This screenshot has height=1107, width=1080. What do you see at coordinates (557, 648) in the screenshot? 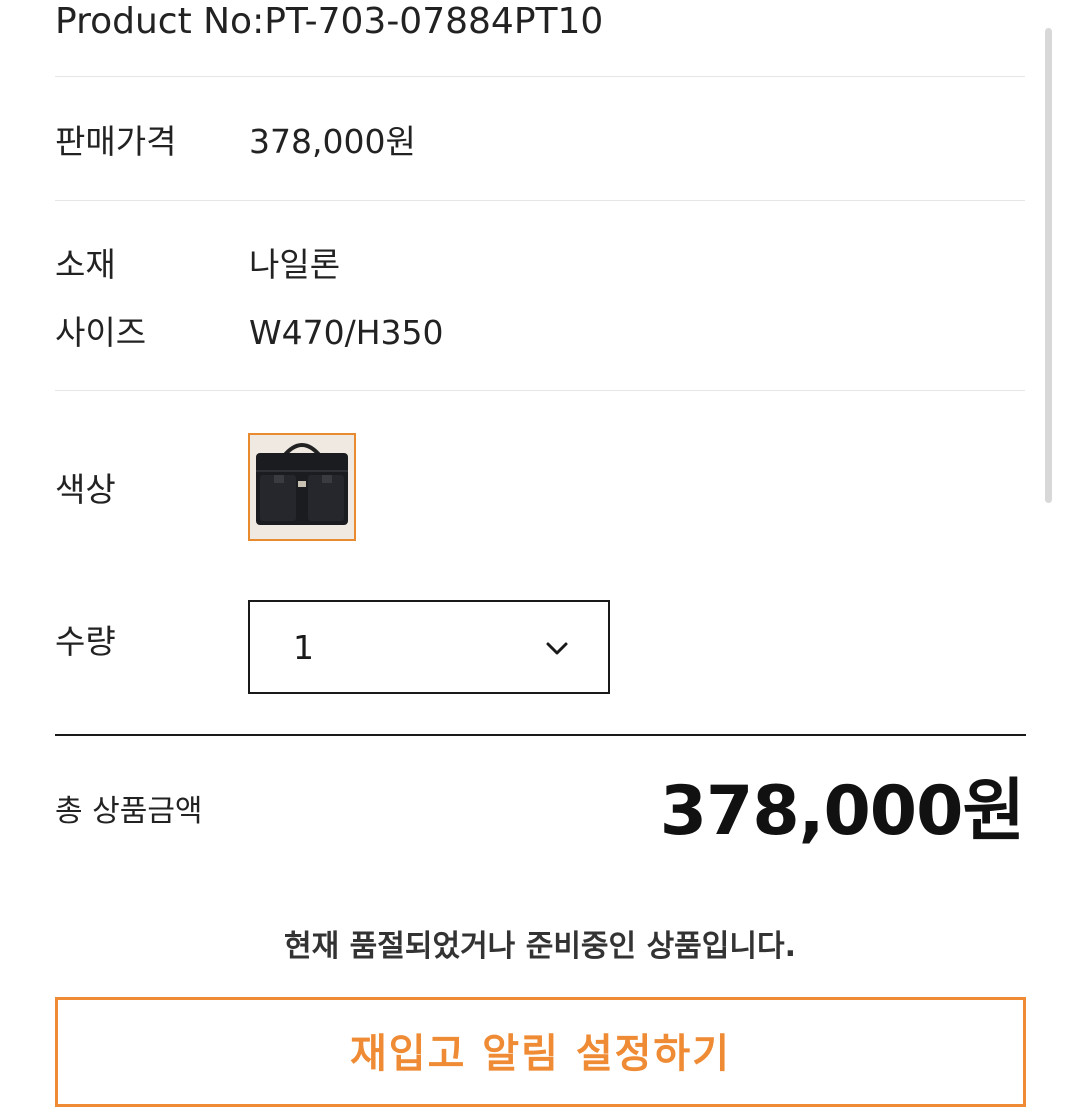
I see `chevron-down-icon` at bounding box center [557, 648].